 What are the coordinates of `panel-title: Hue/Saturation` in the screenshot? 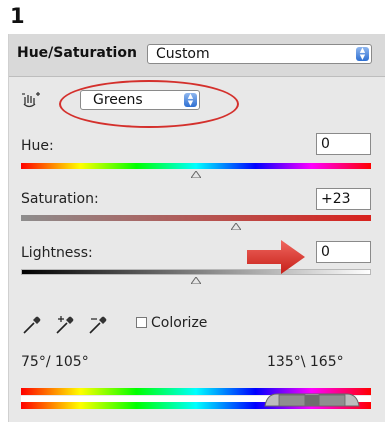 It's located at (77, 53).